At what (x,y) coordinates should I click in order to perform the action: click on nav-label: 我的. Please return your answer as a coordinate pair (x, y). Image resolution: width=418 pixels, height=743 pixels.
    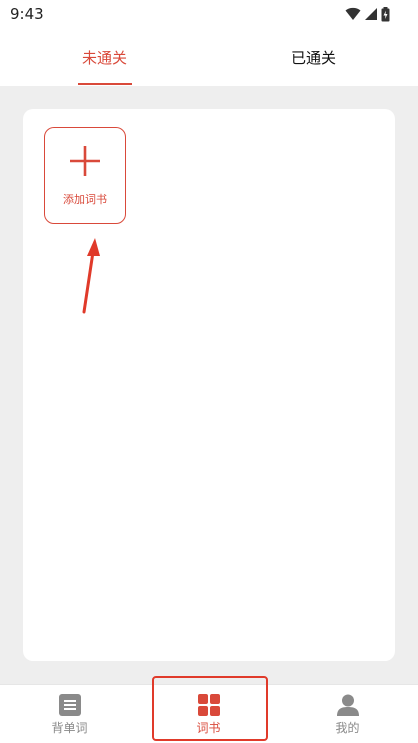
    Looking at the image, I should click on (347, 728).